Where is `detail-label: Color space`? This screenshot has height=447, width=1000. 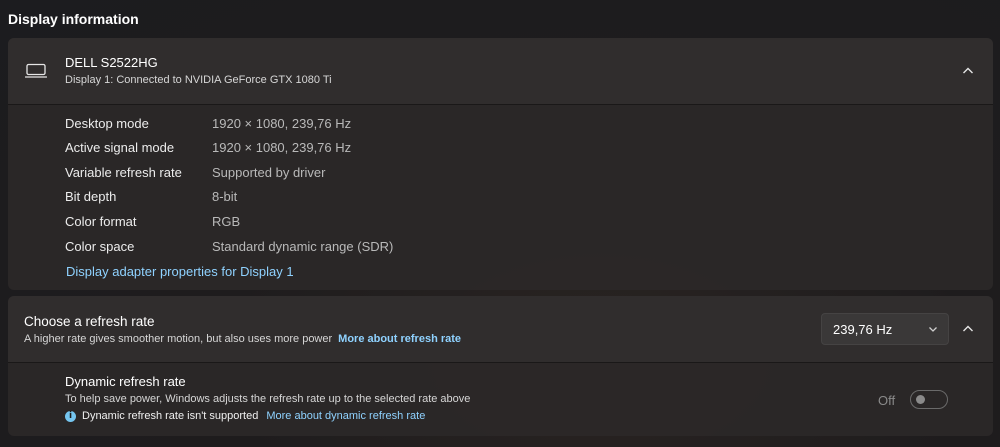
detail-label: Color space is located at coordinates (100, 246).